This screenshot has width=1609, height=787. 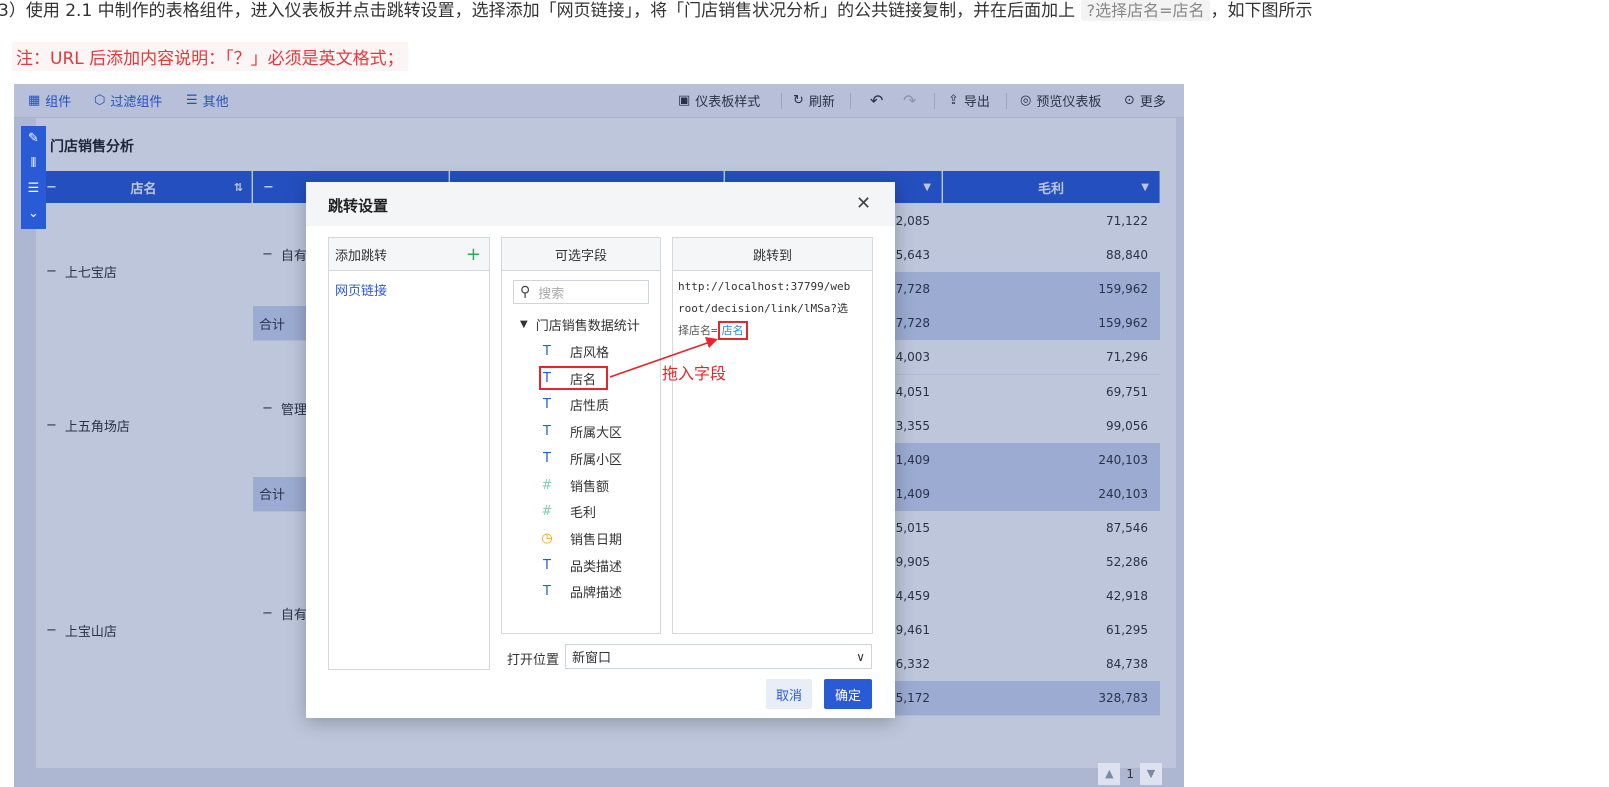 What do you see at coordinates (33, 163) in the screenshot?
I see `chart-icon: ⦀` at bounding box center [33, 163].